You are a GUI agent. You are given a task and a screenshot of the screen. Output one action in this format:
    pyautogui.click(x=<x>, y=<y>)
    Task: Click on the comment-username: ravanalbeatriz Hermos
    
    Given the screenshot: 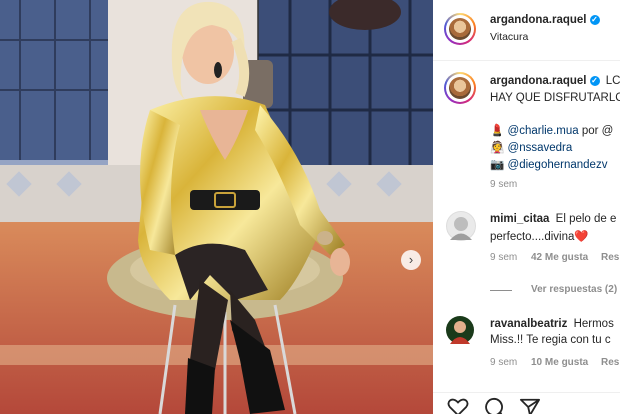 What is the action you would take?
    pyautogui.click(x=552, y=324)
    